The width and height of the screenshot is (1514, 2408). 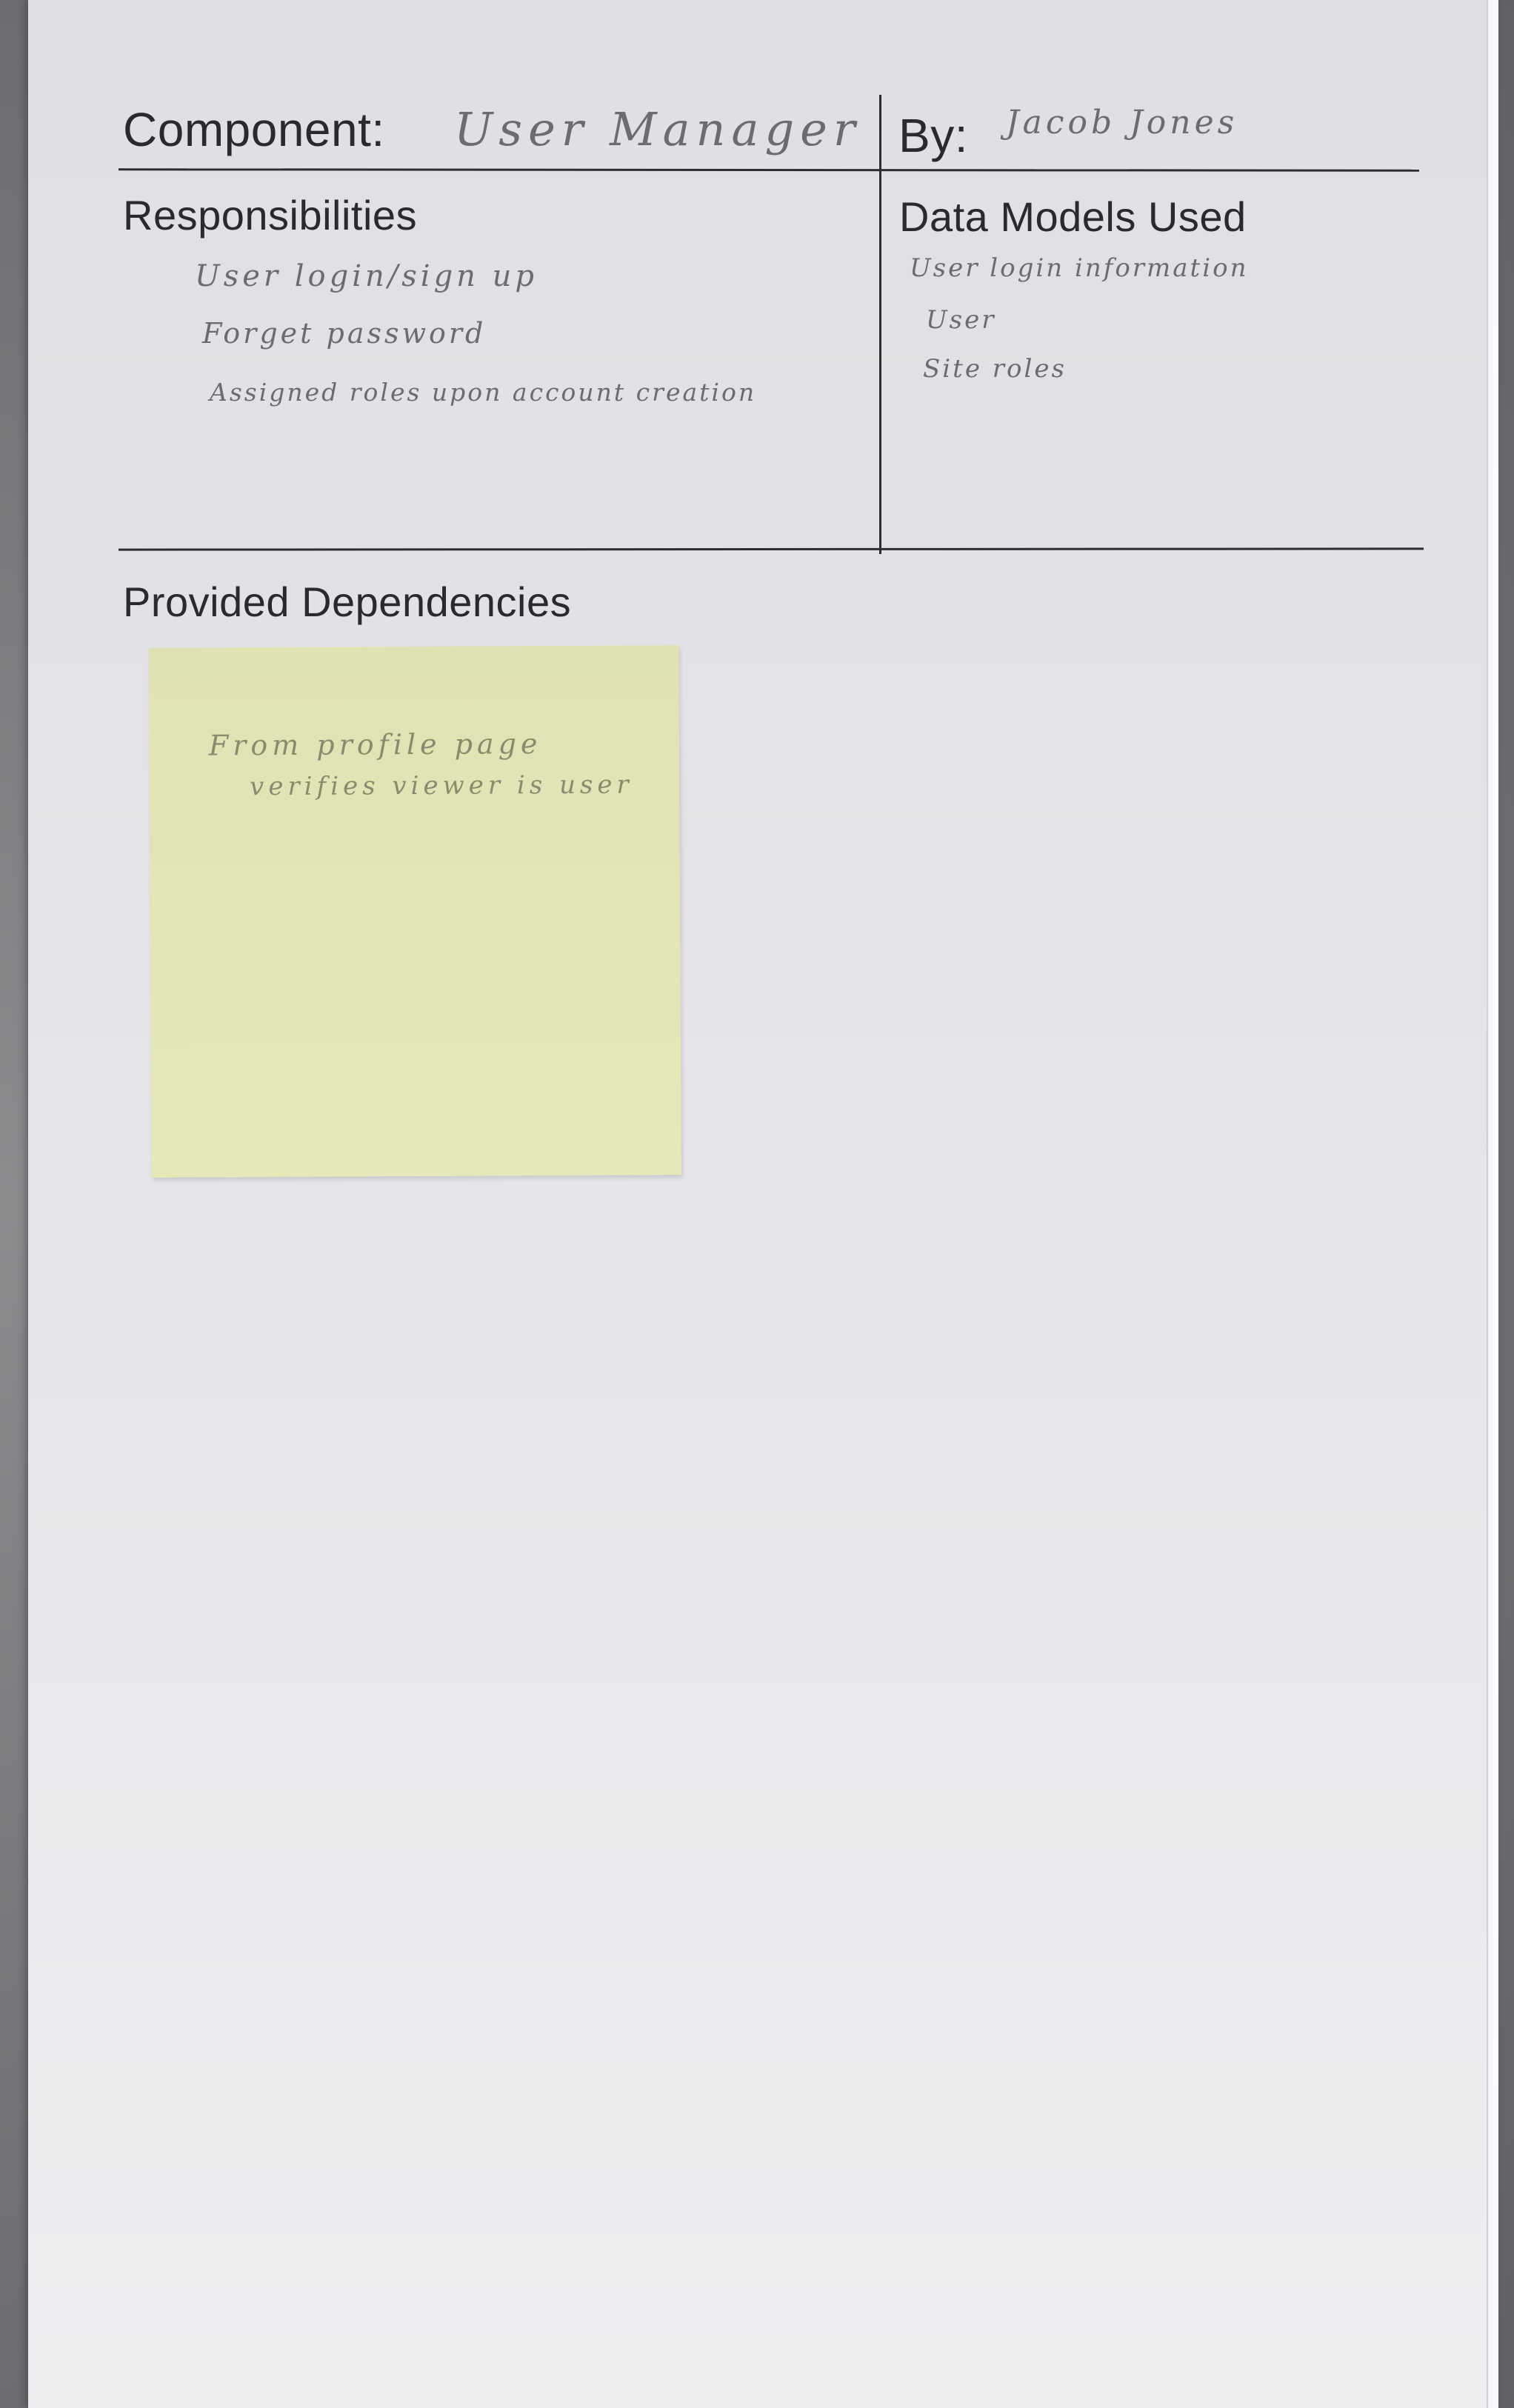 What do you see at coordinates (483, 392) in the screenshot?
I see `responsibility-item: Assigned roles upon account creation` at bounding box center [483, 392].